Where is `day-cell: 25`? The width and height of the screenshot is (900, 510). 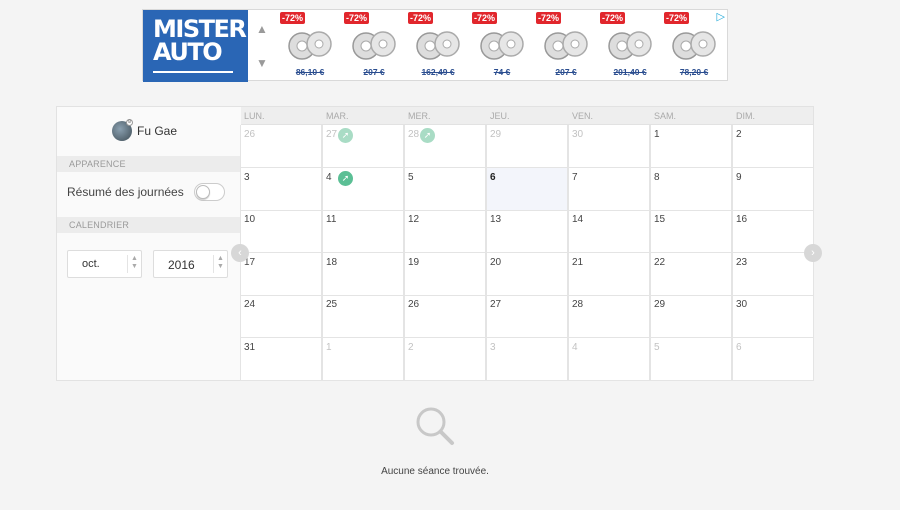 day-cell: 25 is located at coordinates (363, 316).